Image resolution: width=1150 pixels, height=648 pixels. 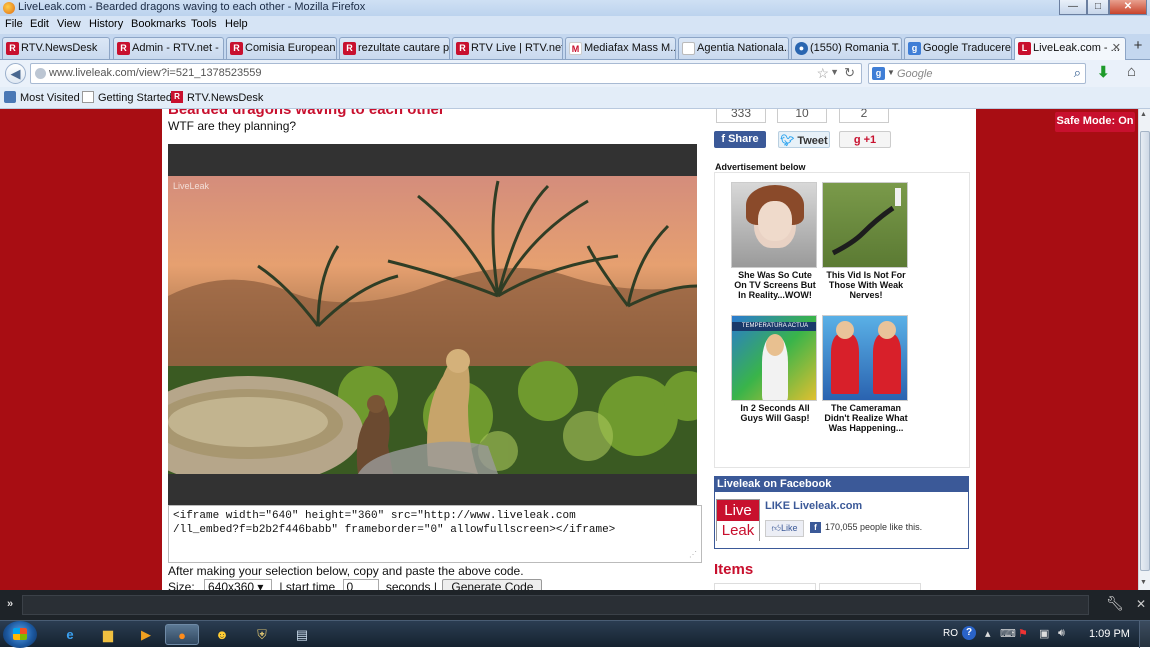 What do you see at coordinates (1044, 633) in the screenshot?
I see `network-icon: ▣` at bounding box center [1044, 633].